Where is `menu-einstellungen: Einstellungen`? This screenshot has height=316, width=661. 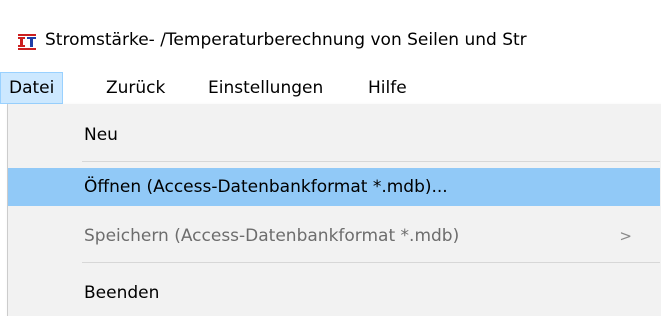 menu-einstellungen: Einstellungen is located at coordinates (265, 88).